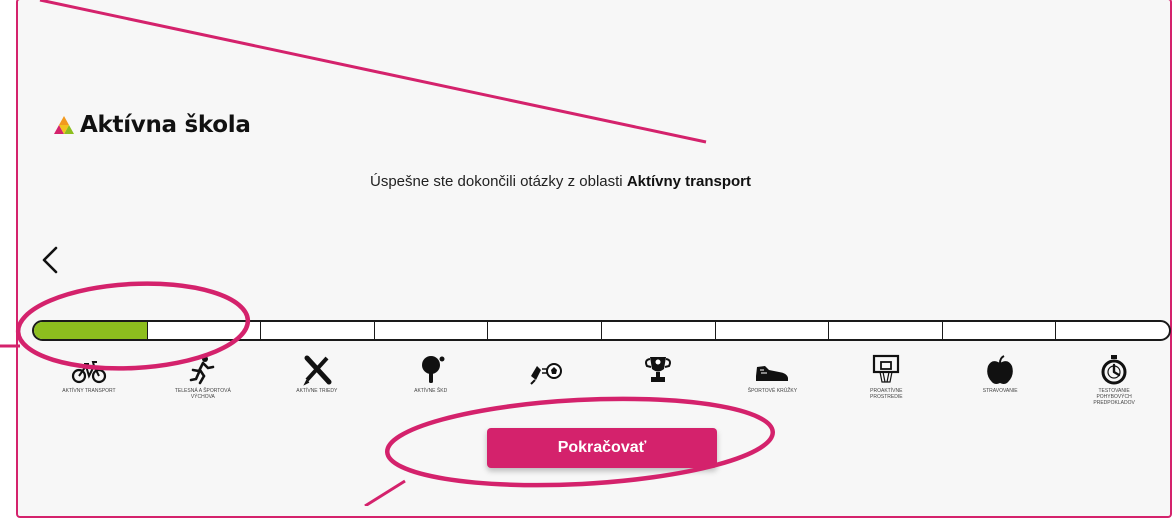  I want to click on bicycle-icon, so click(89, 372).